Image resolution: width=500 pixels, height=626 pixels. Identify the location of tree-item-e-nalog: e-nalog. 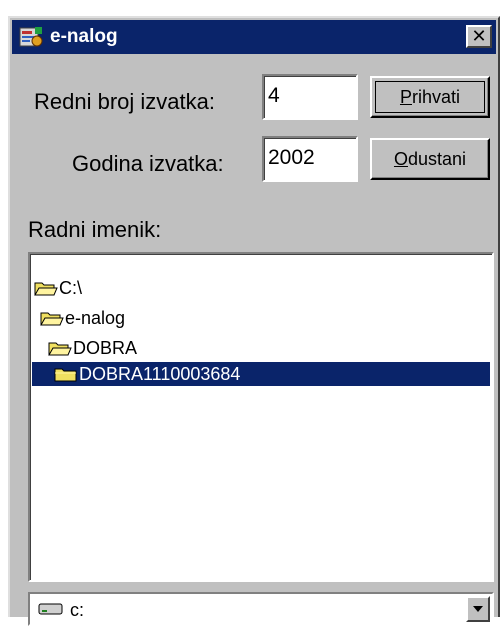
(82, 318).